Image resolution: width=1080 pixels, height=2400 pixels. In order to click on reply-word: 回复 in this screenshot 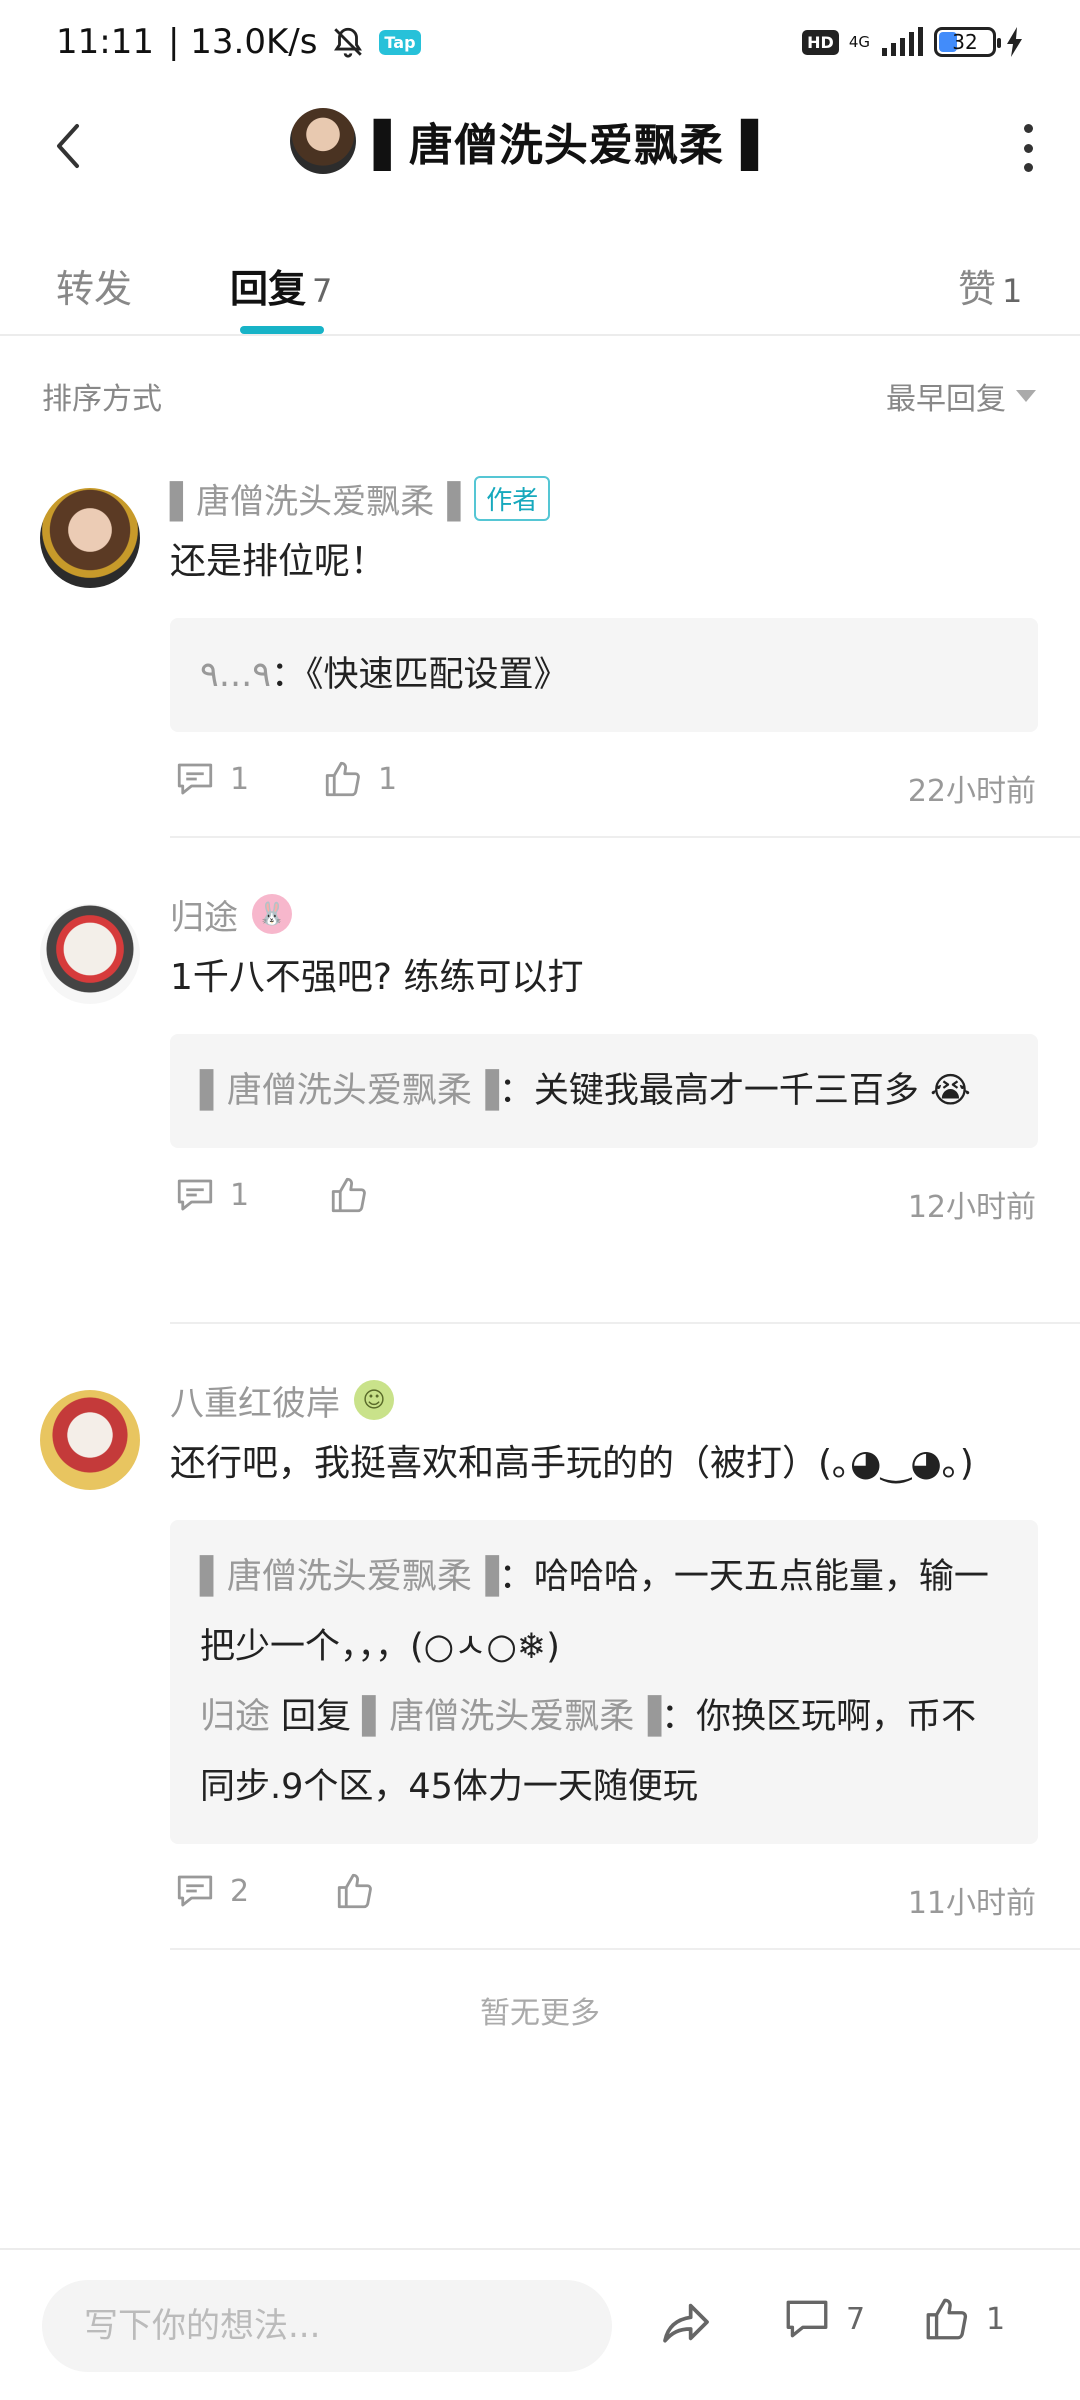, I will do `click(316, 1717)`.